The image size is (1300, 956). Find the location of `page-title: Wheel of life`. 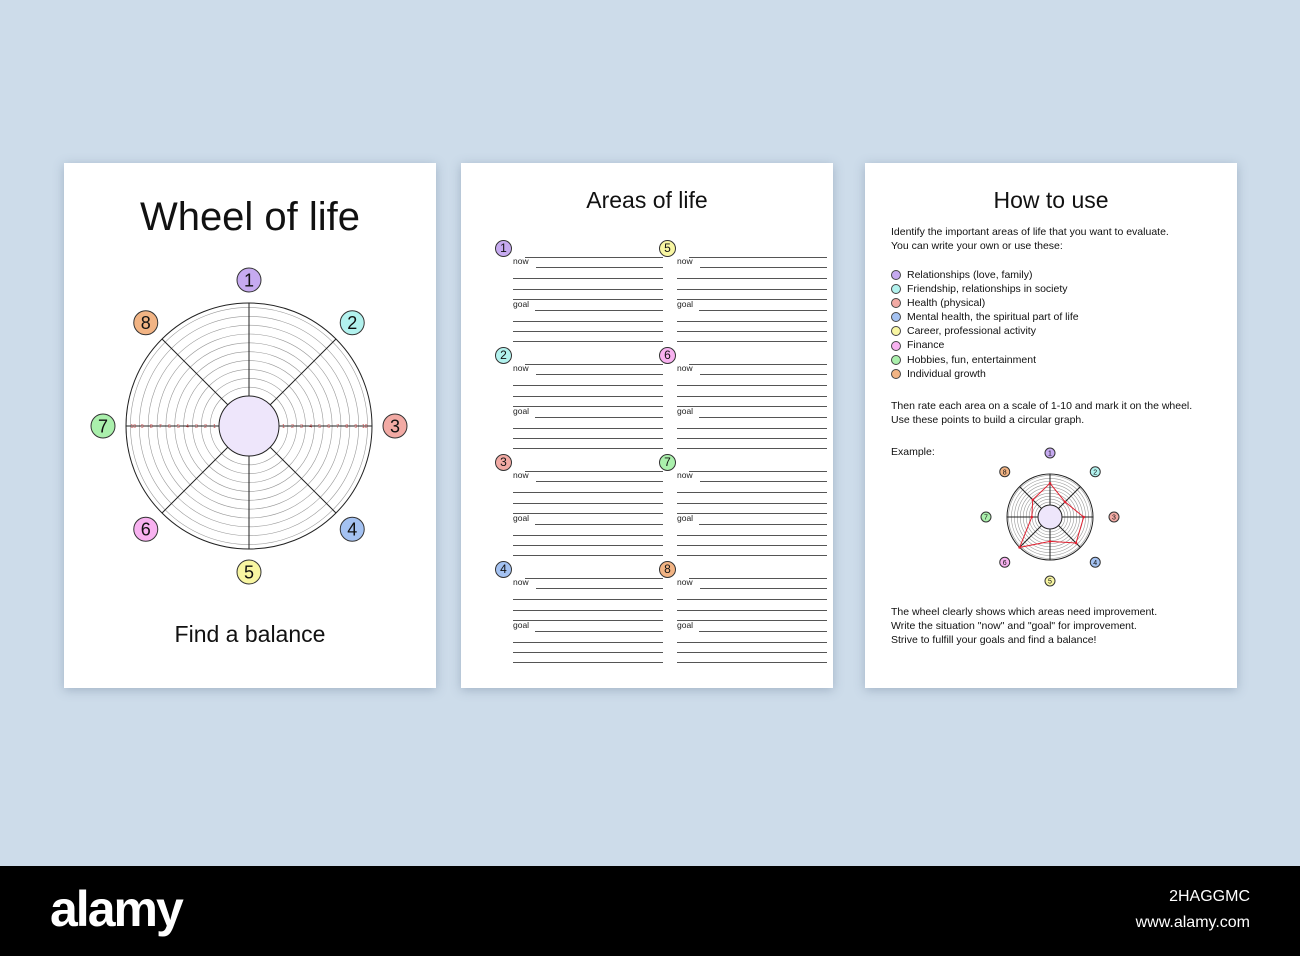

page-title: Wheel of life is located at coordinates (250, 217).